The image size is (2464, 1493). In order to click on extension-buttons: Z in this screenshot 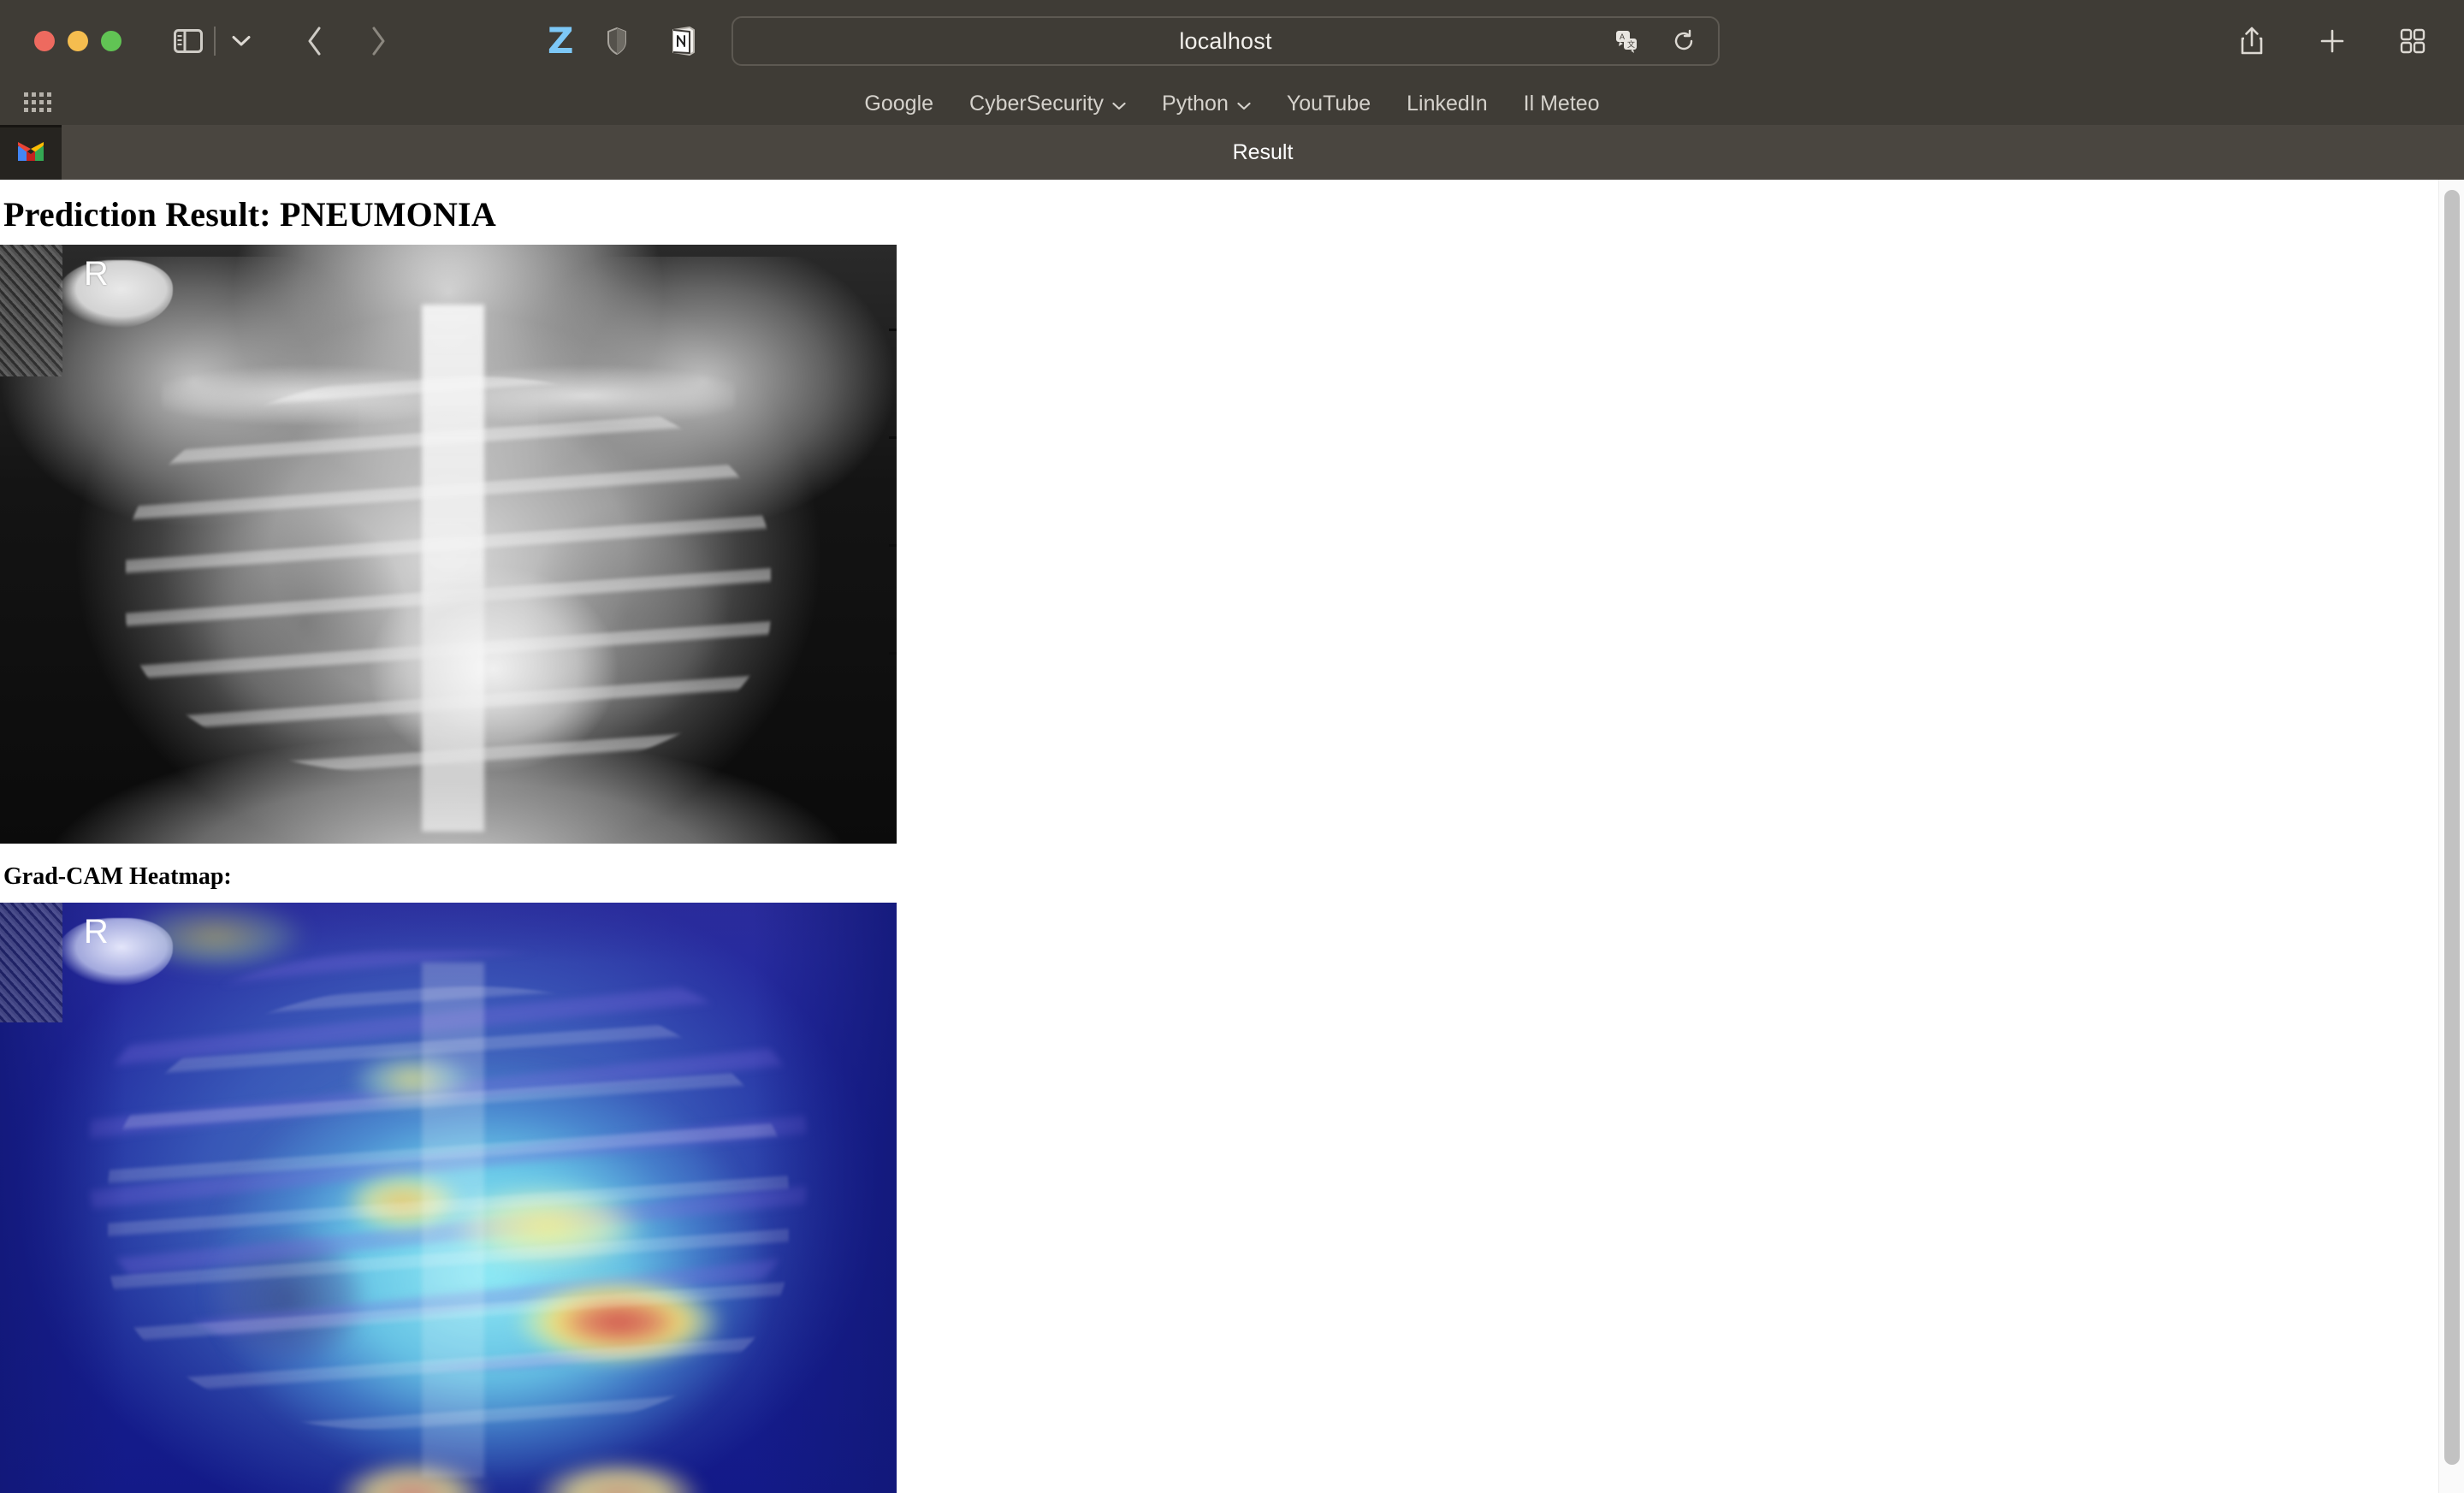, I will do `click(627, 41)`.